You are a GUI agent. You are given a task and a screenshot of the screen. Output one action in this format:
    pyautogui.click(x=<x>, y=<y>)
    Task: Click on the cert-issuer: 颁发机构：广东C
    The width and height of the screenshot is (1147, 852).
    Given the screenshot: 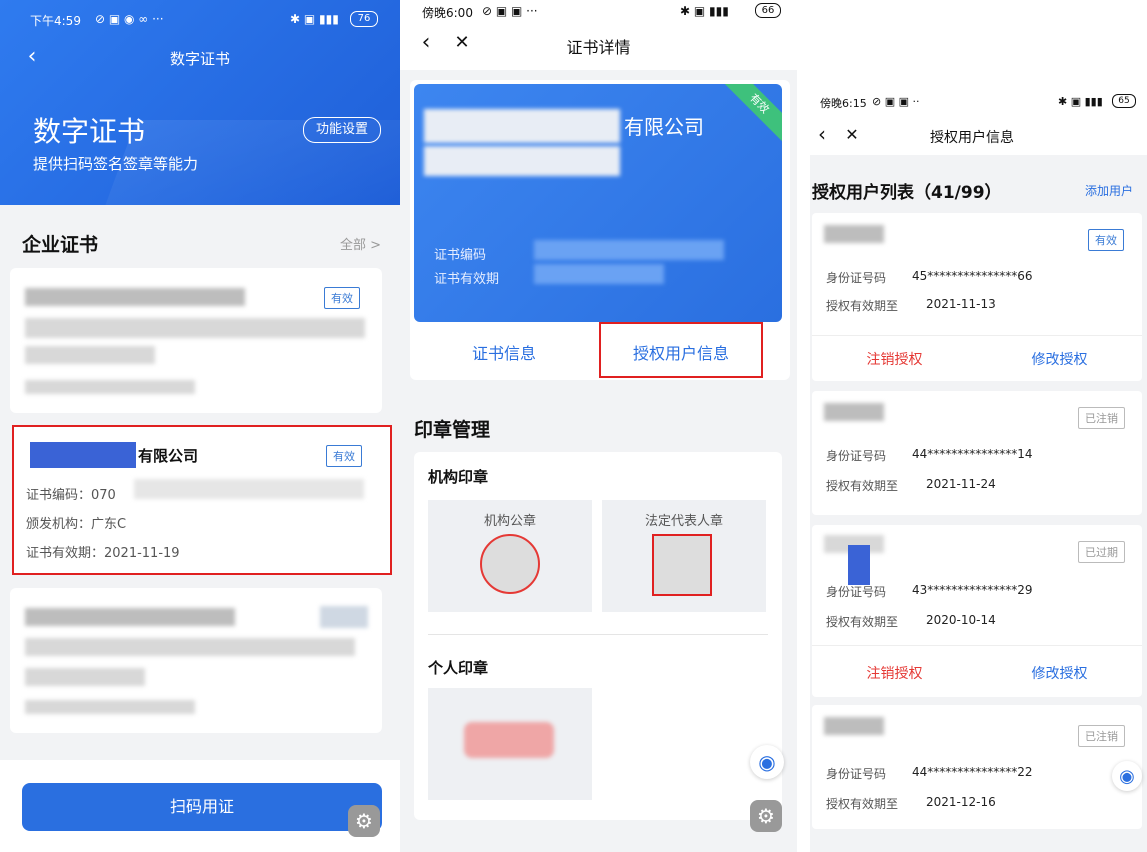 What is the action you would take?
    pyautogui.click(x=76, y=524)
    